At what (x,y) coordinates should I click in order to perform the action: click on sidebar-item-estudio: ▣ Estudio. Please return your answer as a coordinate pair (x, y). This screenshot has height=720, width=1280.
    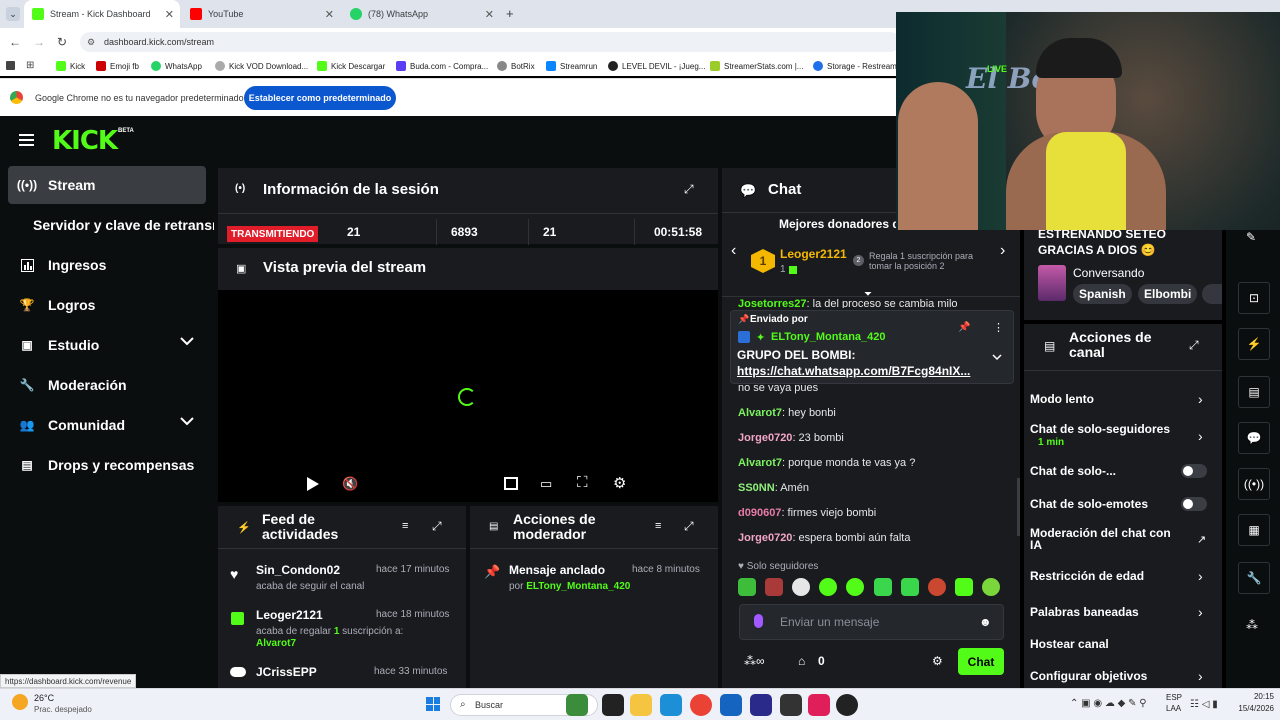
    Looking at the image, I should click on (107, 345).